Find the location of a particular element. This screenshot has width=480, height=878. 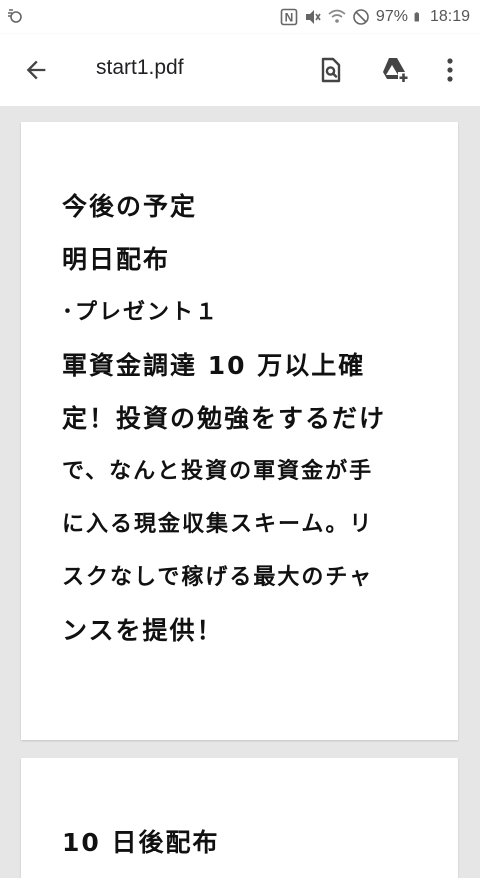

nfc-icon: N is located at coordinates (289, 17).